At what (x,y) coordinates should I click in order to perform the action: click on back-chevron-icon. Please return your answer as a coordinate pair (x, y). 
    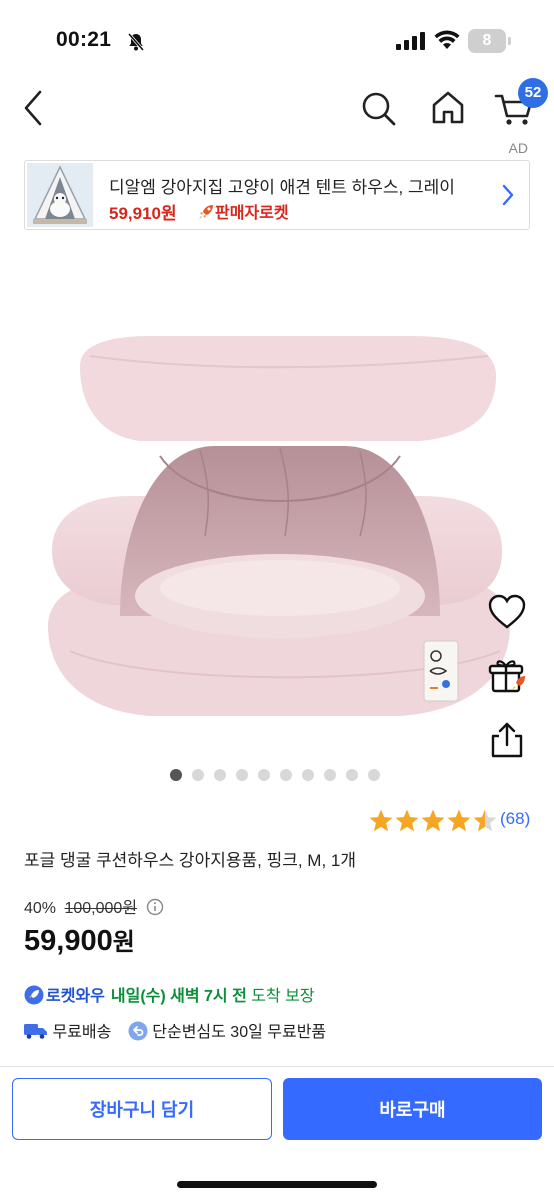
    Looking at the image, I should click on (36, 108).